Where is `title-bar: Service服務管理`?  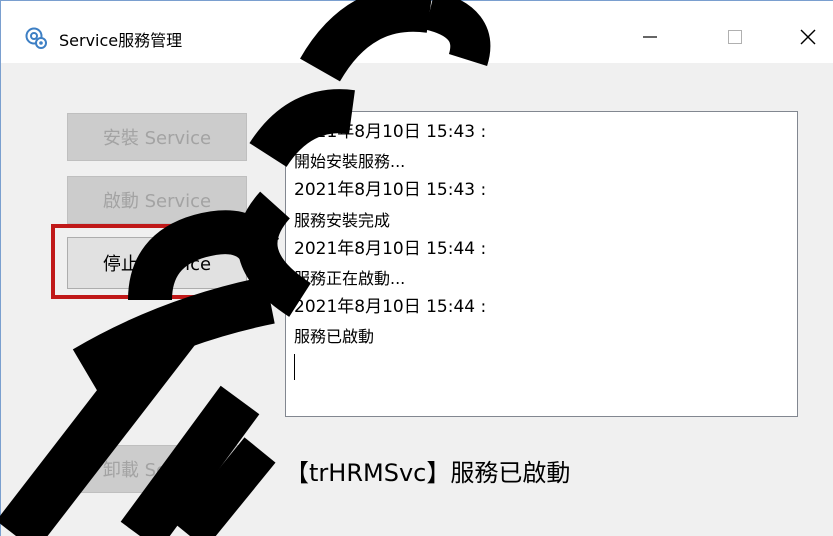 title-bar: Service服務管理 is located at coordinates (417, 32).